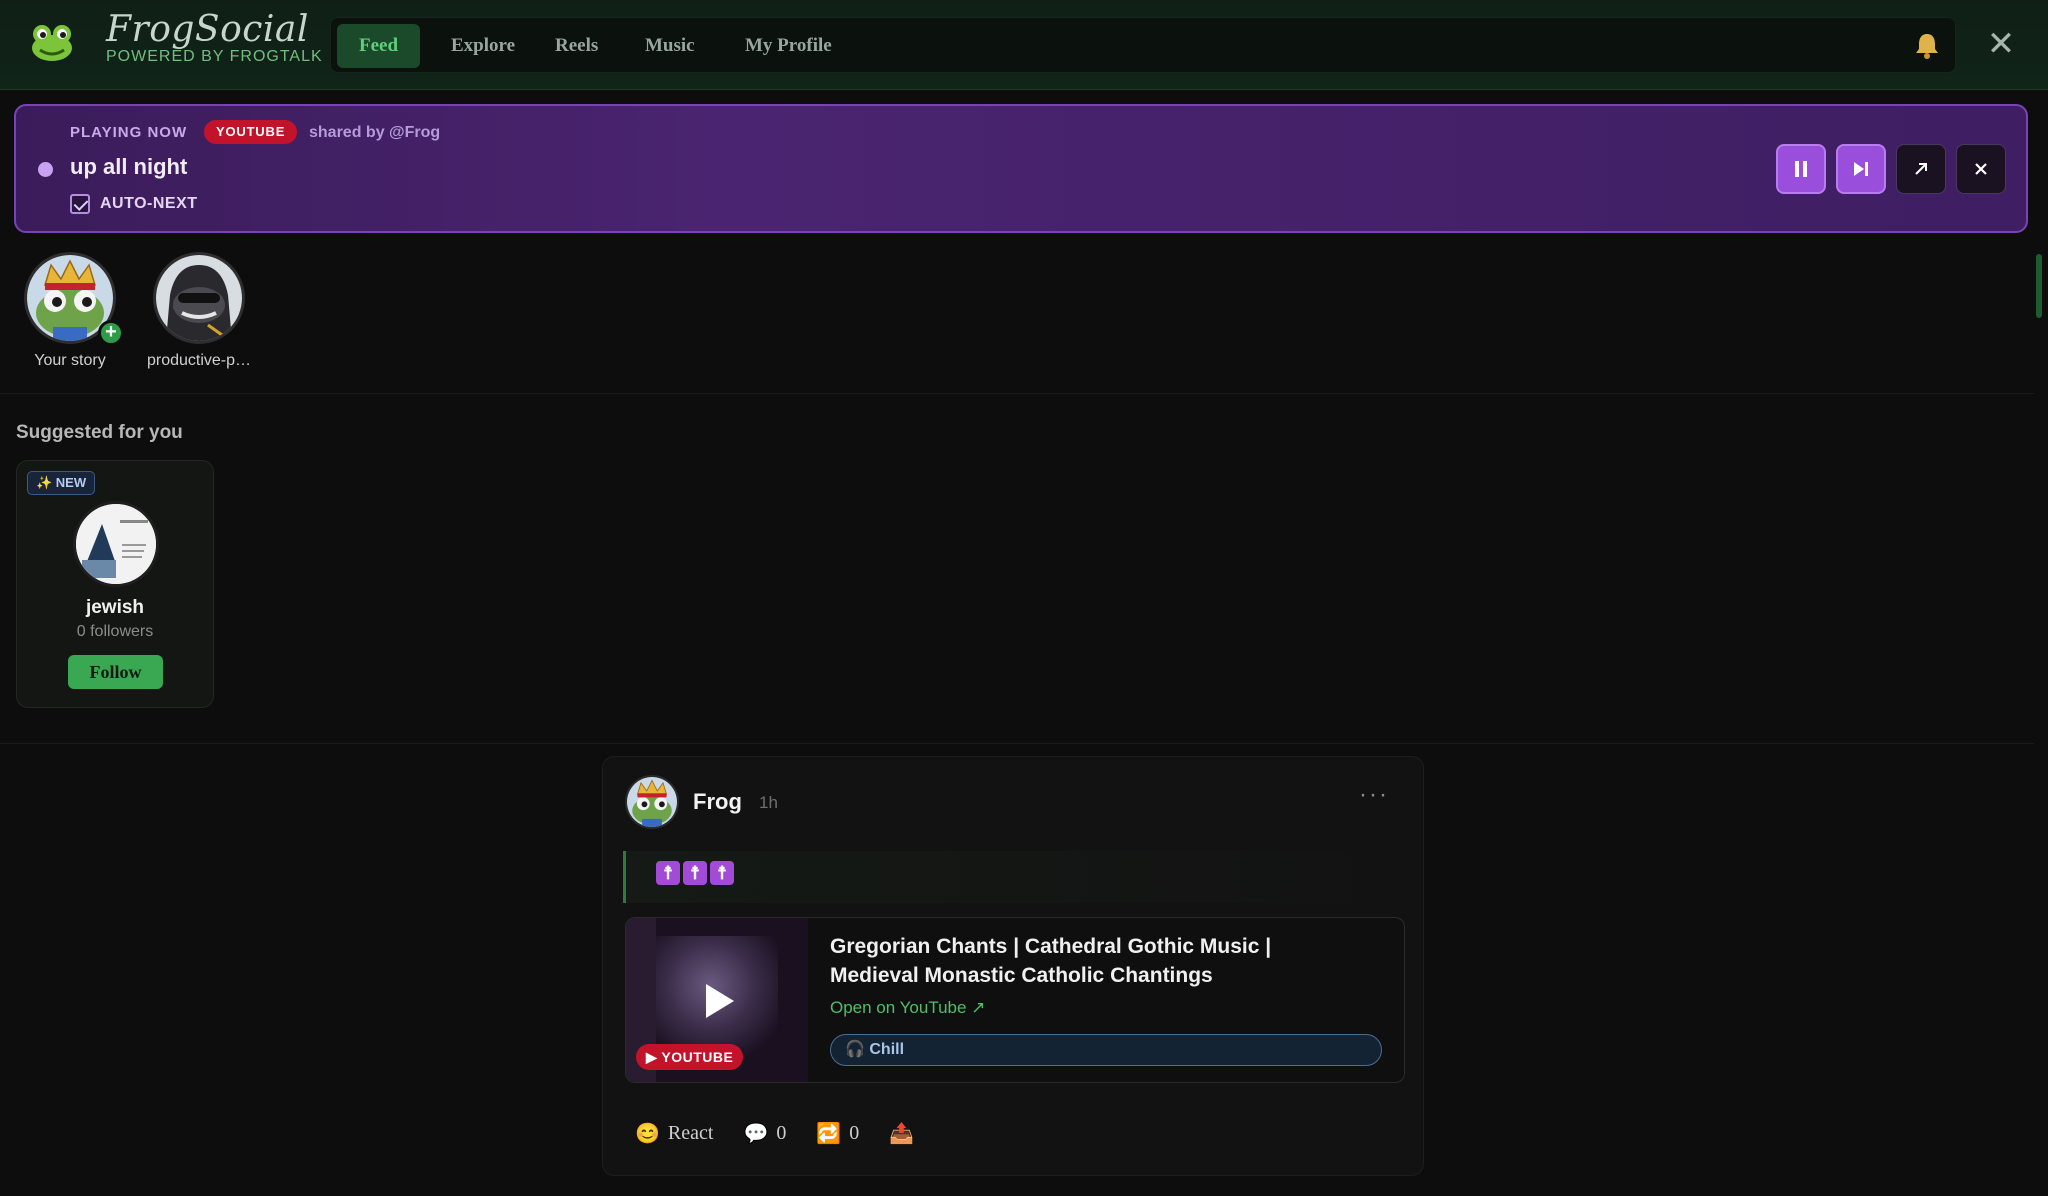  I want to click on story-your-story: + Your story, so click(70, 311).